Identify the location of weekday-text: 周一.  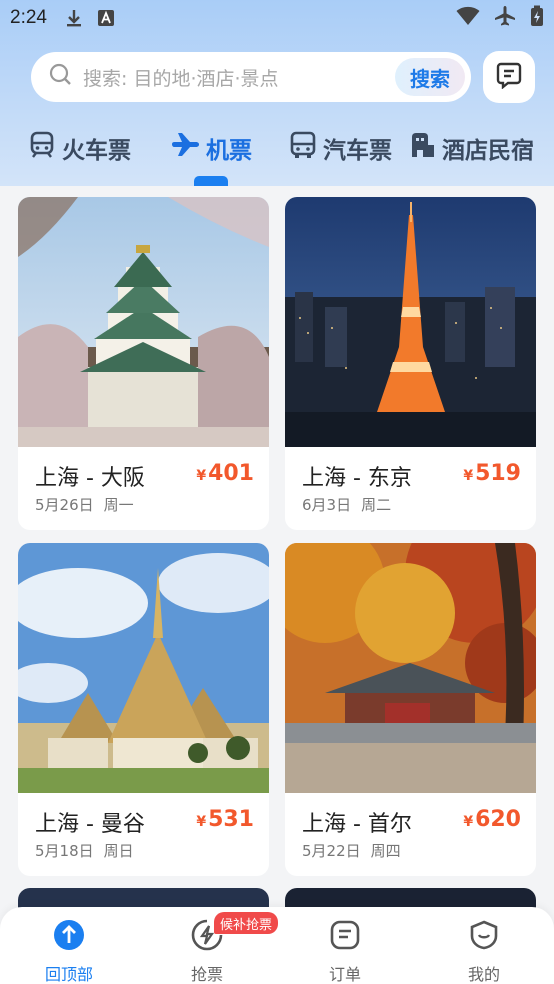
(118, 505).